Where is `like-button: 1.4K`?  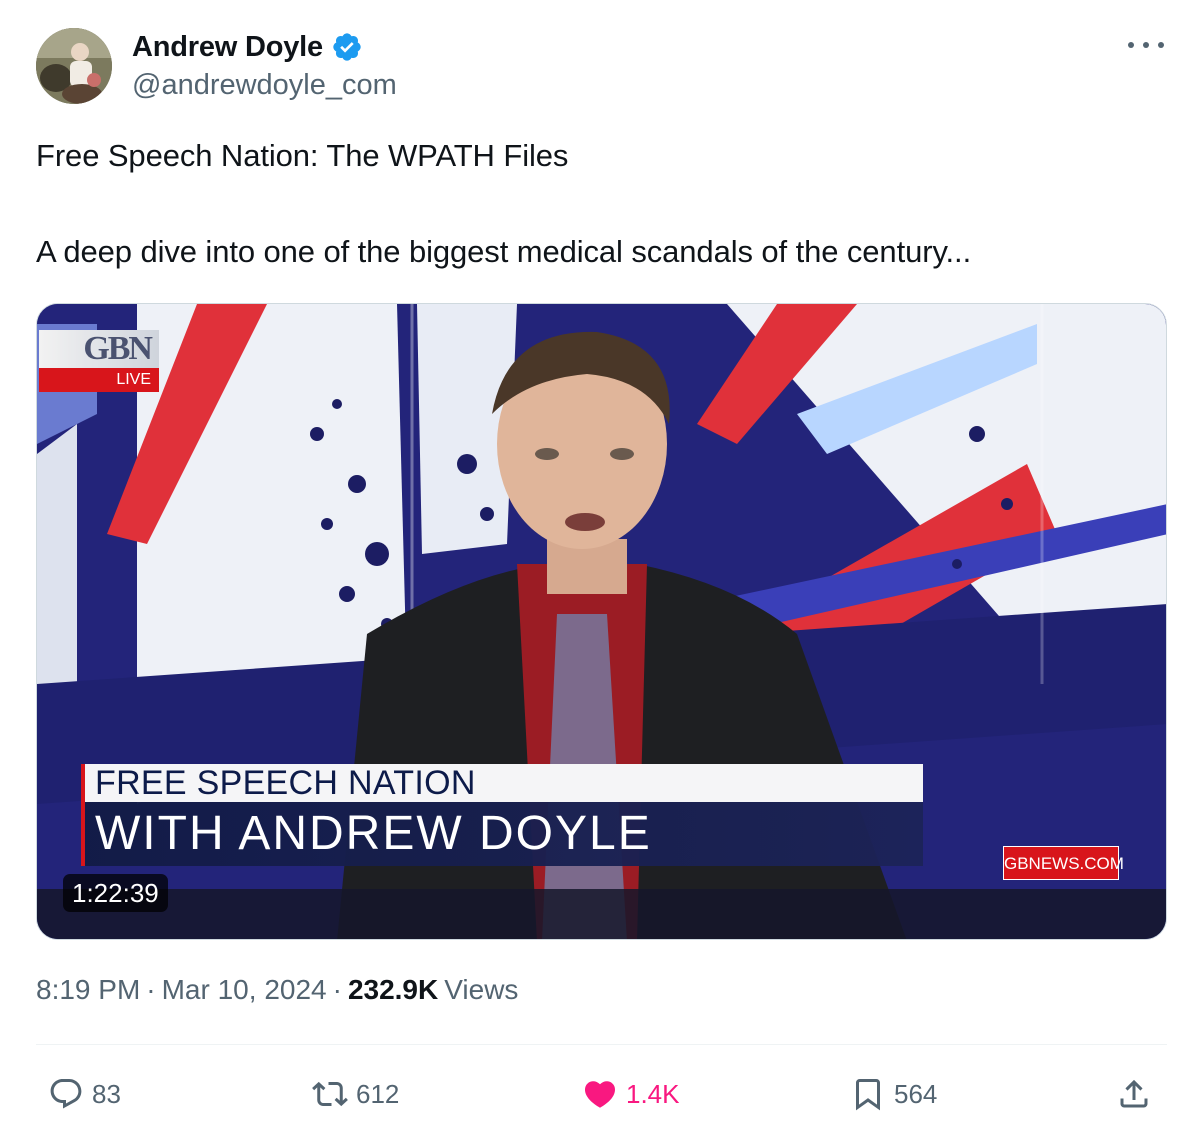 like-button: 1.4K is located at coordinates (631, 1094).